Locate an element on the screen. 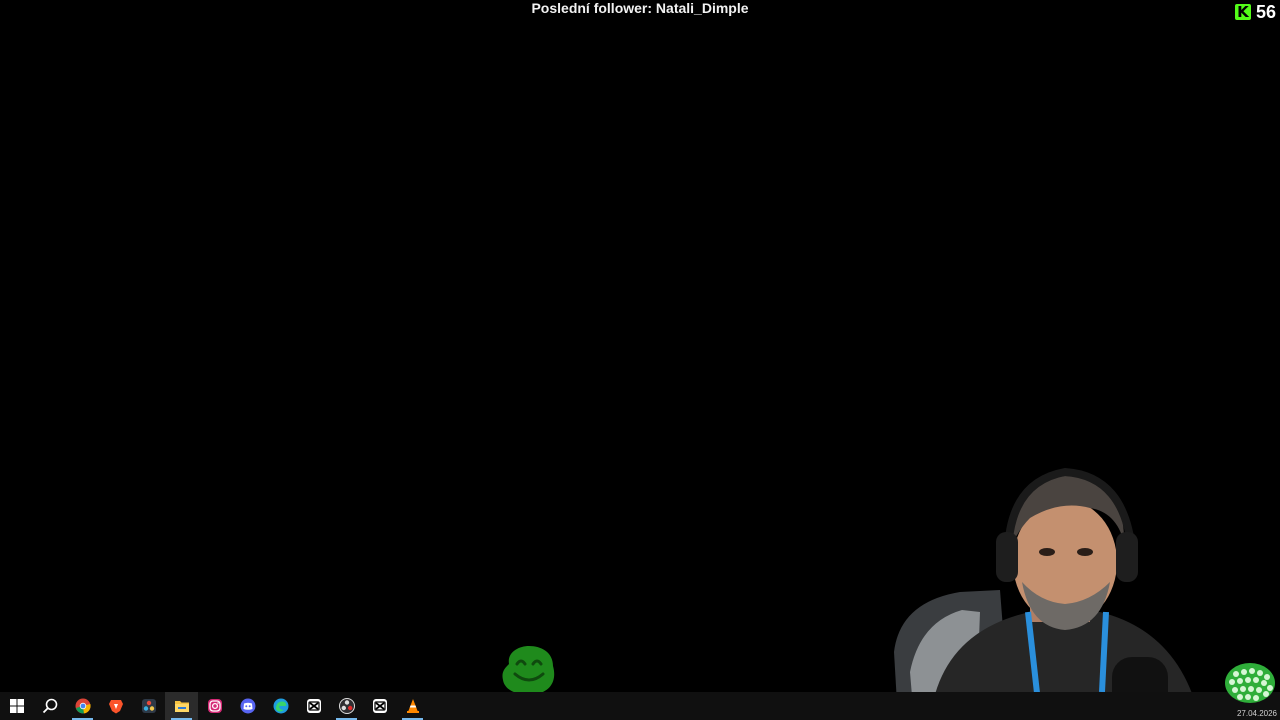 Image resolution: width=1280 pixels, height=720 pixels. search-button is located at coordinates (49, 706).